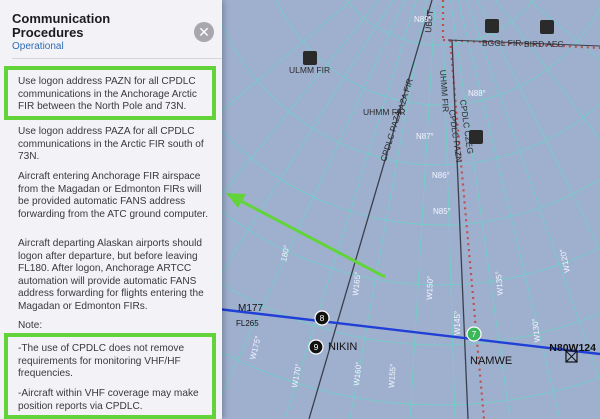 Image resolution: width=600 pixels, height=419 pixels. Describe the element at coordinates (423, 19) in the screenshot. I see `lat-label: N89°` at that location.